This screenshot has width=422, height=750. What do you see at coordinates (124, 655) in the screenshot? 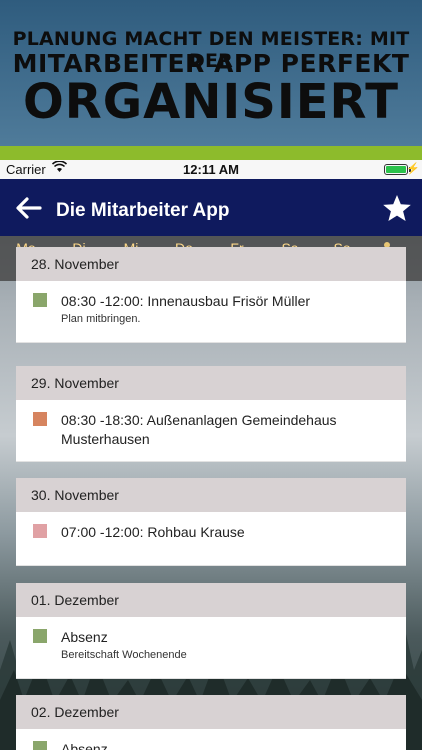
I see `event-note: Bereitschaft Wochenende` at bounding box center [124, 655].